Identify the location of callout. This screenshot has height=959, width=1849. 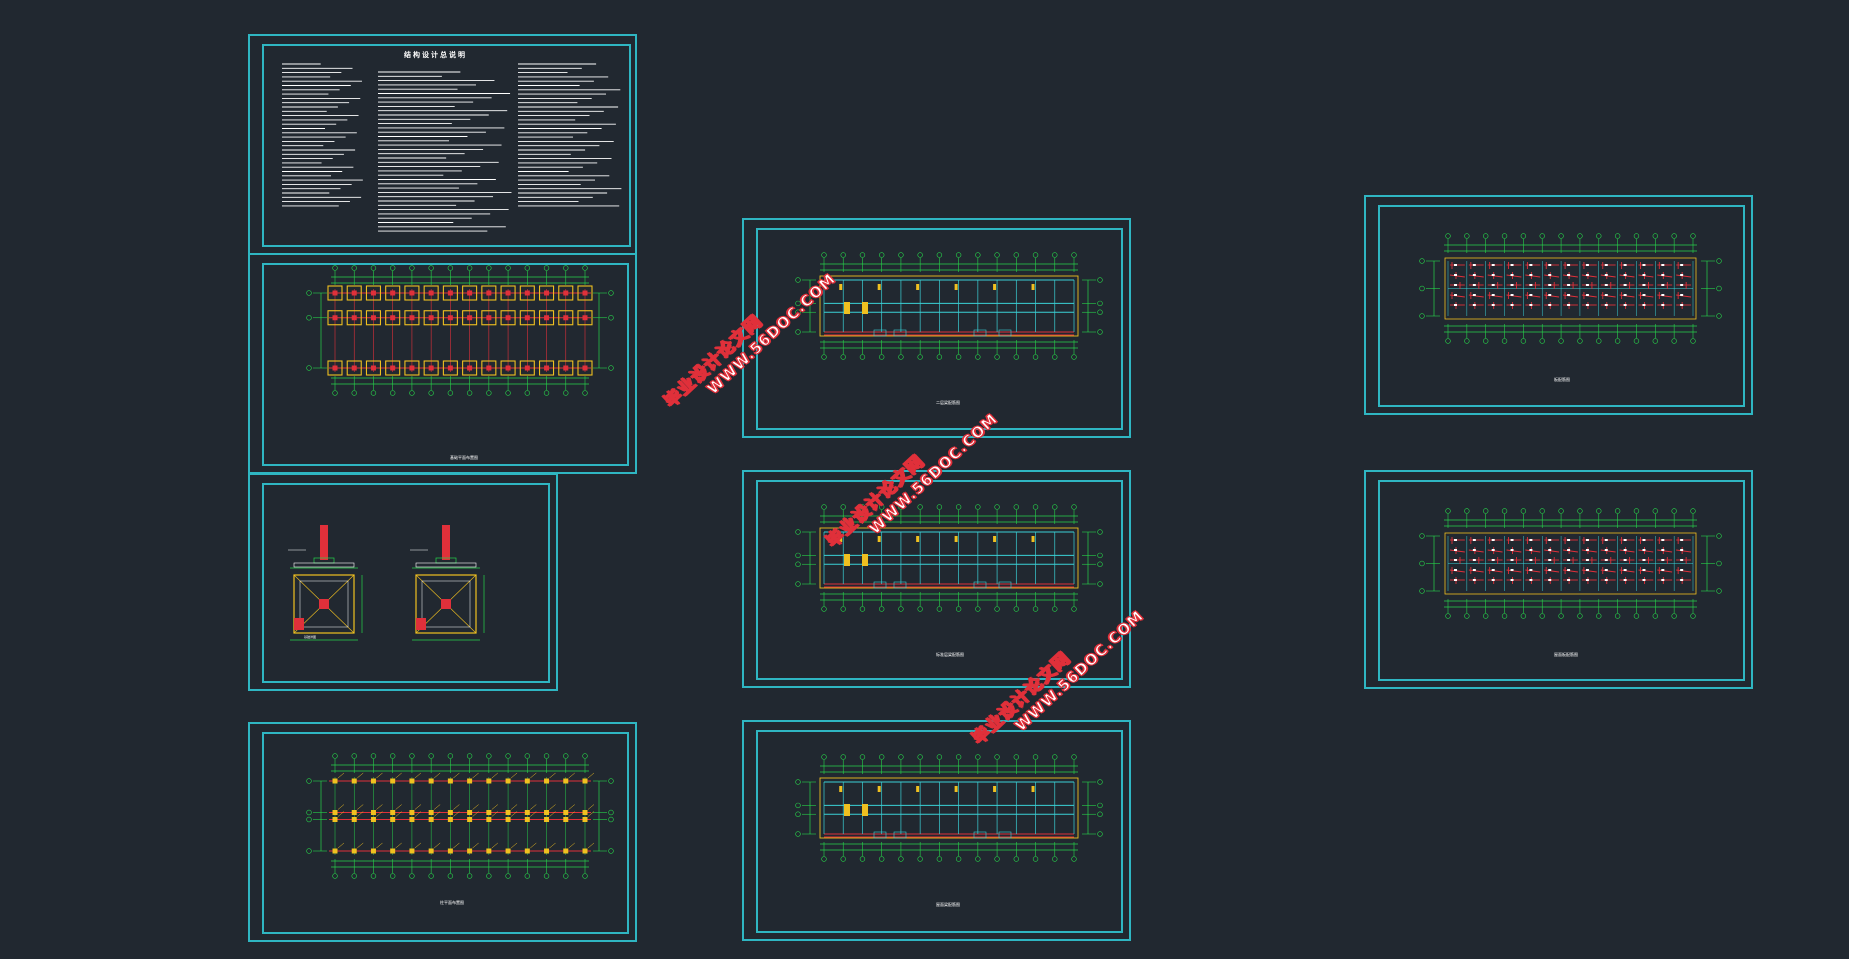
(299, 624).